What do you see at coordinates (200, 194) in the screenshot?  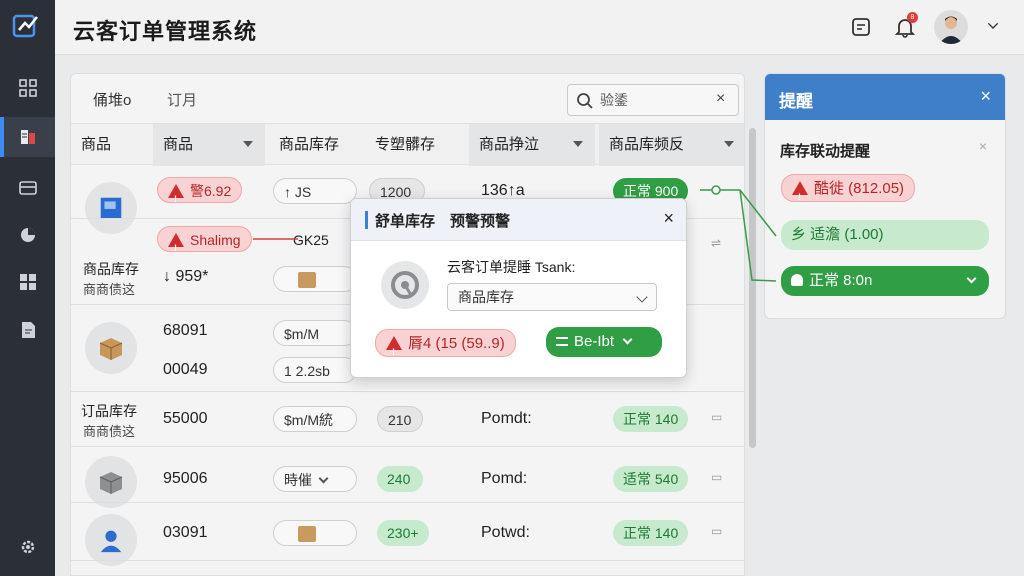 I see `stock-warning-badge: 警6.92` at bounding box center [200, 194].